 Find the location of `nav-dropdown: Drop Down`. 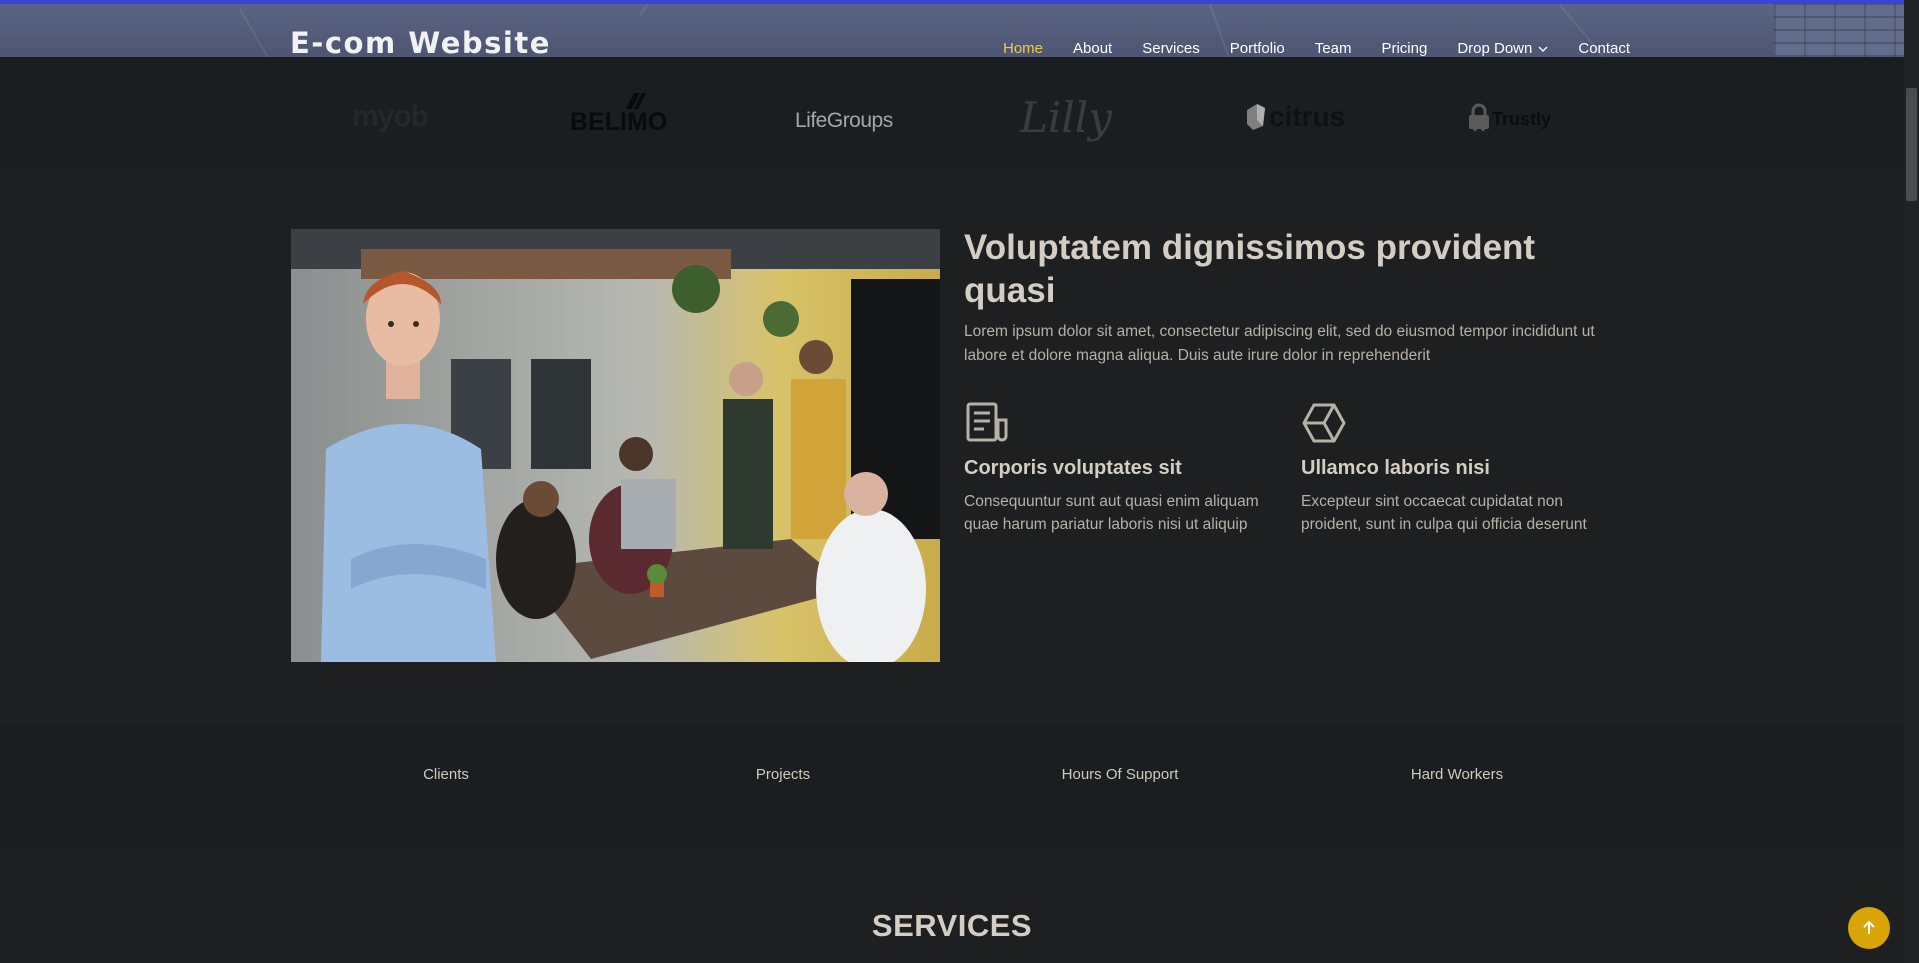

nav-dropdown: Drop Down is located at coordinates (1502, 48).